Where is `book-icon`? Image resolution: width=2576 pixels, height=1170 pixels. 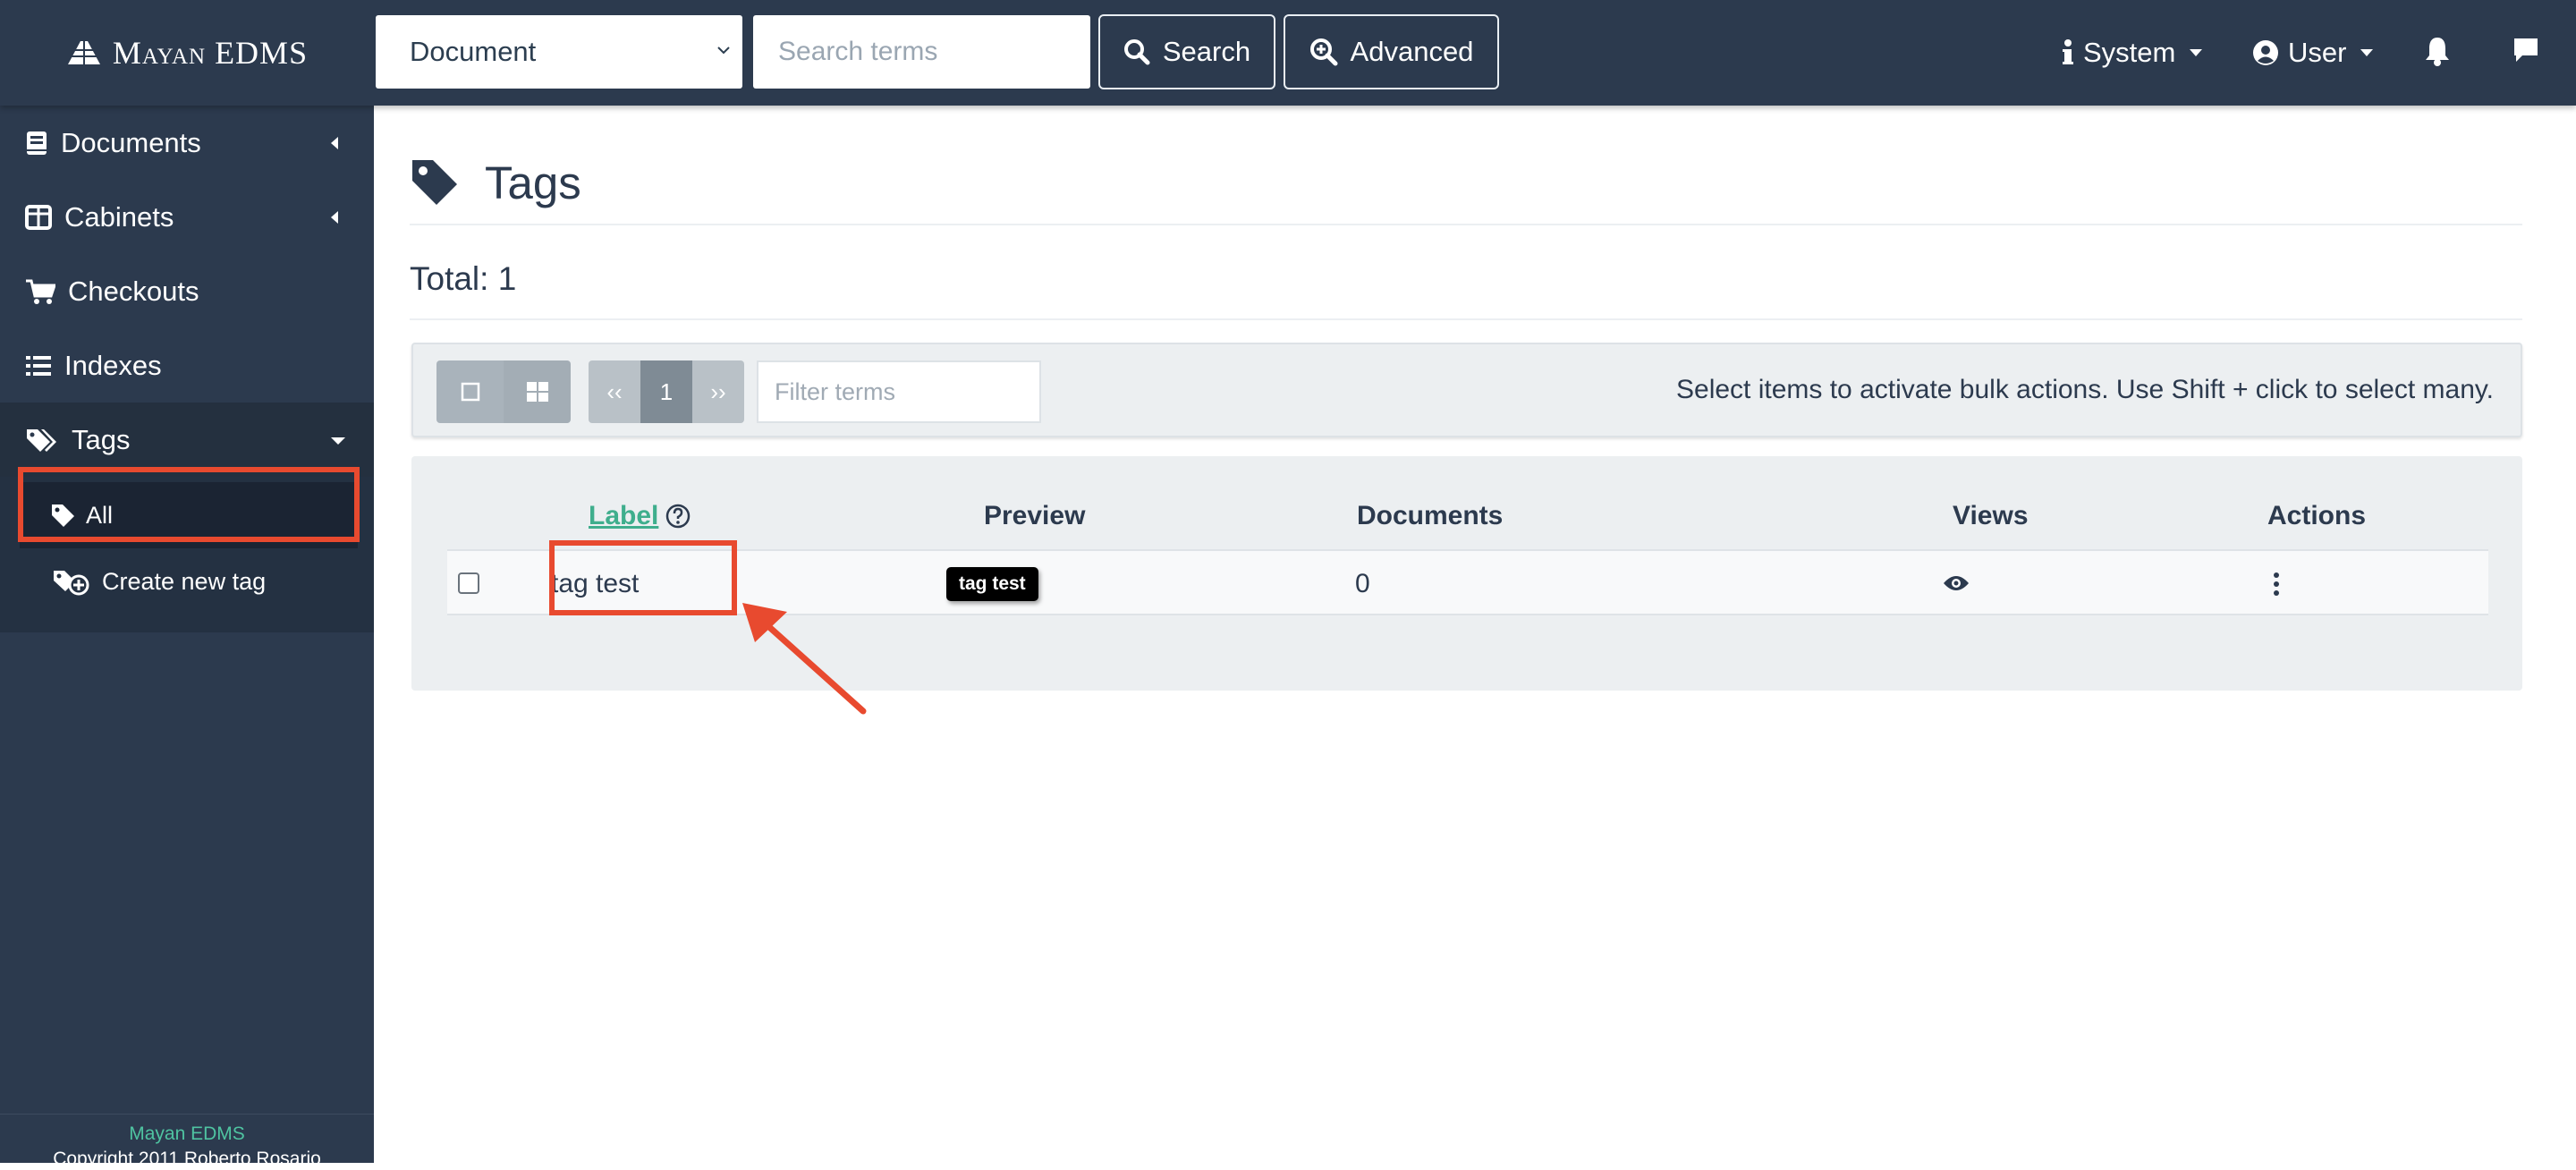 book-icon is located at coordinates (37, 143).